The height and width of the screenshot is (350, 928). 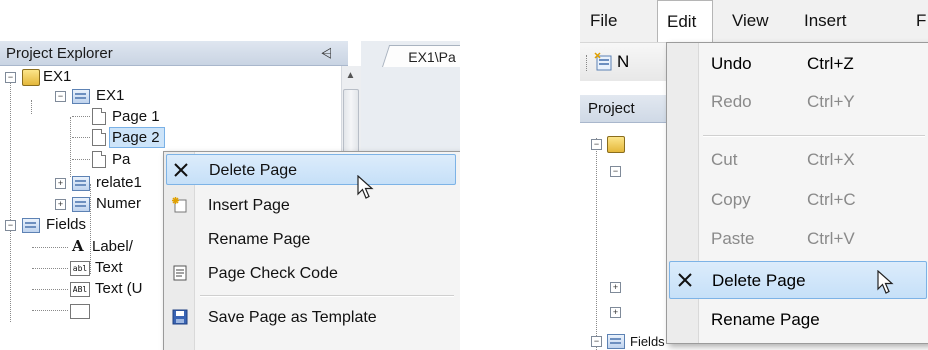 I want to click on menu-item-label: Paste, so click(x=733, y=238).